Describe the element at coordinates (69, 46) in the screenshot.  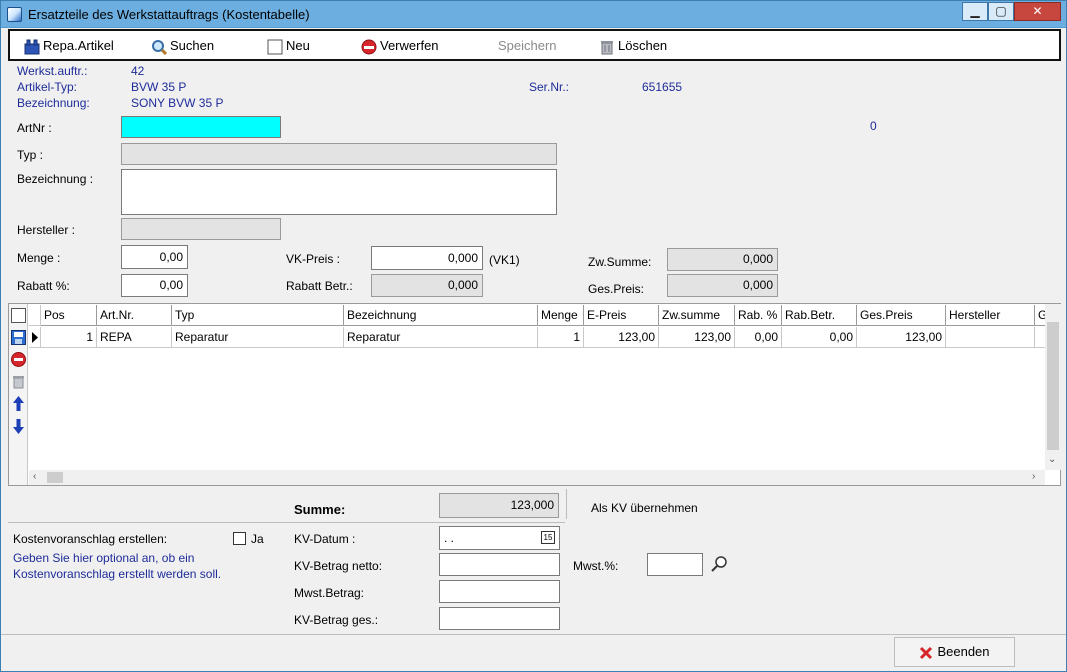
I see `repa-artikel-button: Repa.Artikel` at that location.